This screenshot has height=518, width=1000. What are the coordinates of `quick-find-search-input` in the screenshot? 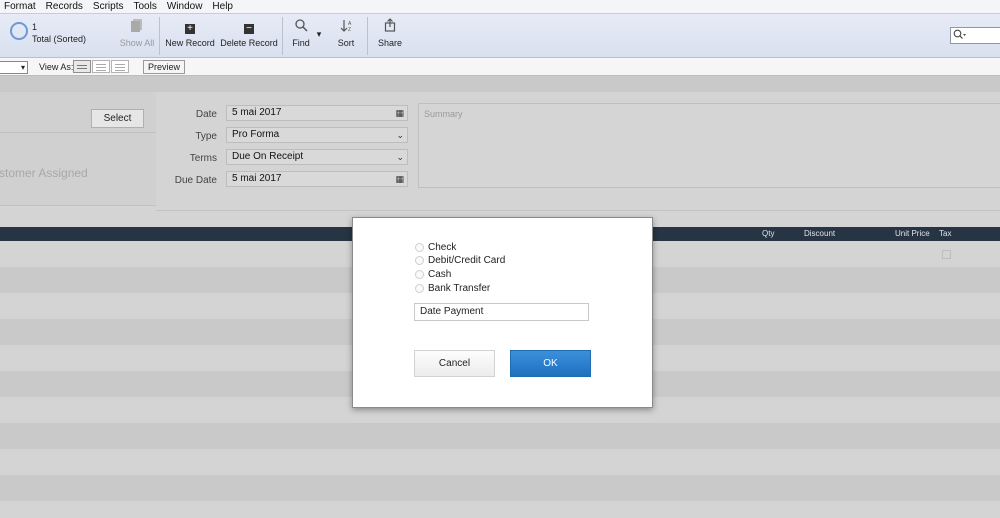 It's located at (975, 35).